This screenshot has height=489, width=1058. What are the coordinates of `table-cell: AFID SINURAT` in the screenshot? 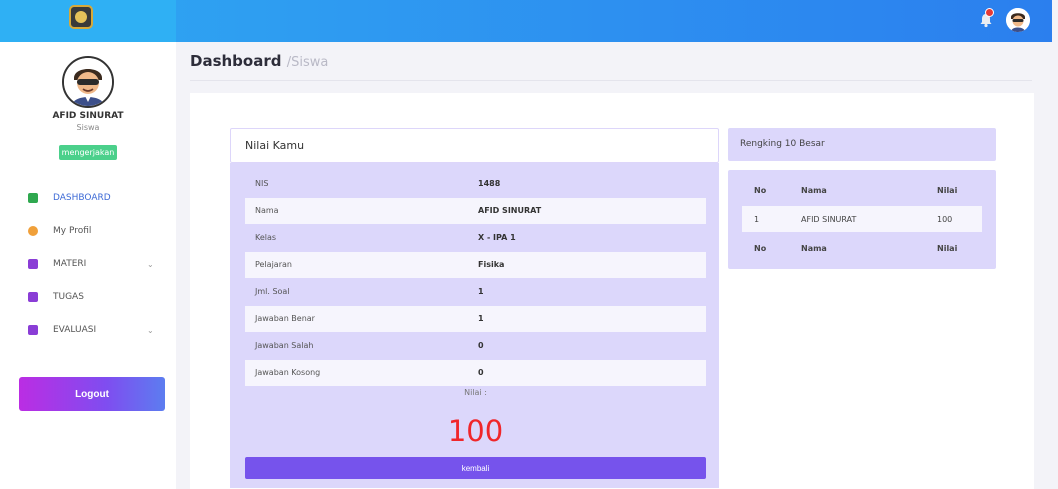 It's located at (829, 219).